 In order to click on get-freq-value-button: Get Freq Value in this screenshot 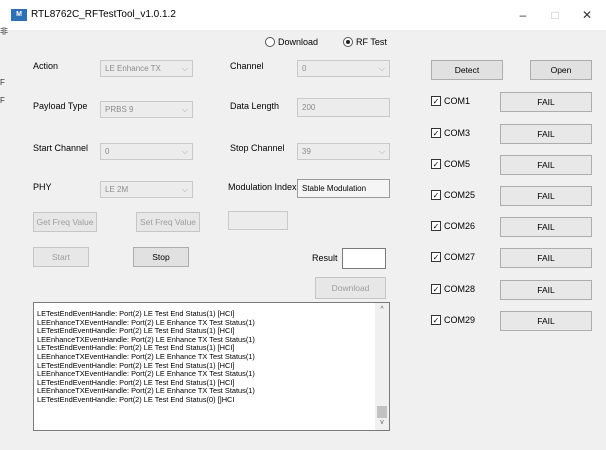, I will do `click(65, 222)`.